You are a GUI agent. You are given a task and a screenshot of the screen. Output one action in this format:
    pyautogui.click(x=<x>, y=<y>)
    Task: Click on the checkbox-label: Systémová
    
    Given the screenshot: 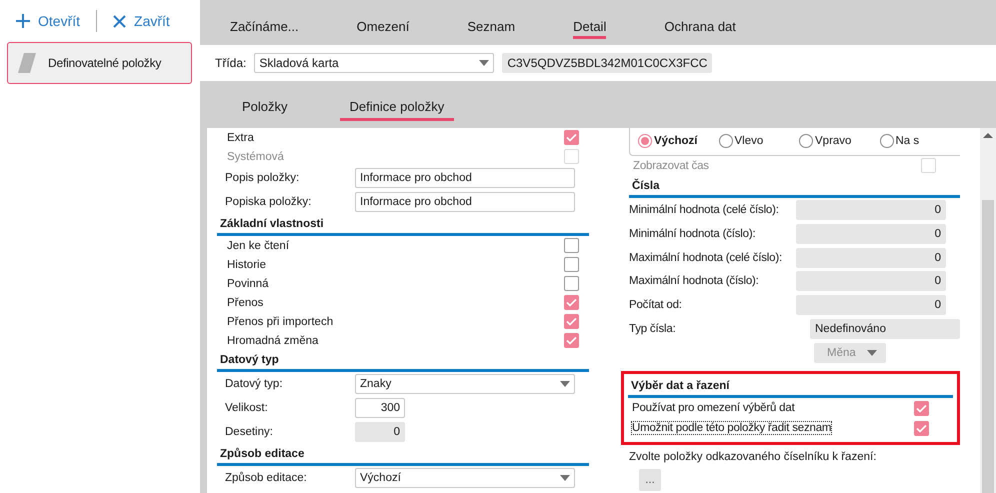 What is the action you would take?
    pyautogui.click(x=256, y=156)
    